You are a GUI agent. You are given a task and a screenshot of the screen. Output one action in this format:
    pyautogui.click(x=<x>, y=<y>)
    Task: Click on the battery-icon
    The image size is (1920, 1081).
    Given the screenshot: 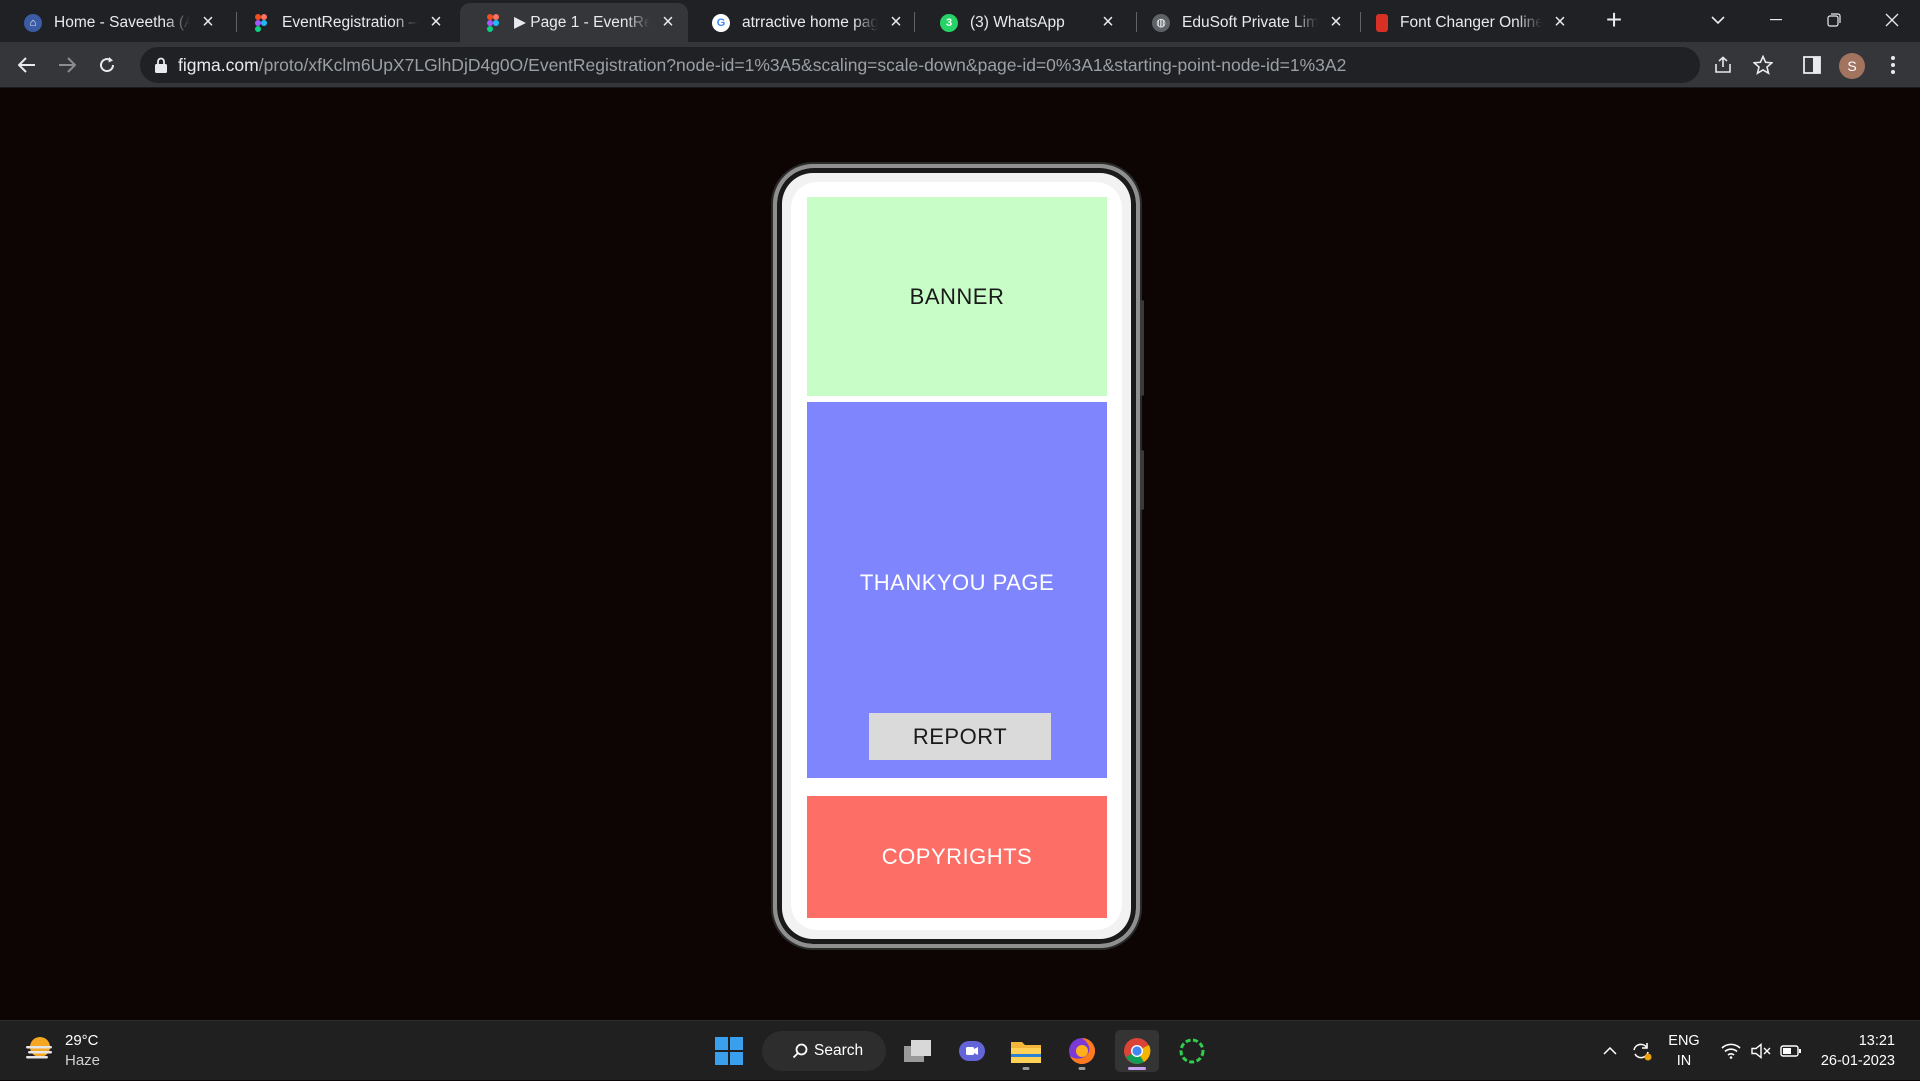 What is the action you would take?
    pyautogui.click(x=1790, y=1051)
    